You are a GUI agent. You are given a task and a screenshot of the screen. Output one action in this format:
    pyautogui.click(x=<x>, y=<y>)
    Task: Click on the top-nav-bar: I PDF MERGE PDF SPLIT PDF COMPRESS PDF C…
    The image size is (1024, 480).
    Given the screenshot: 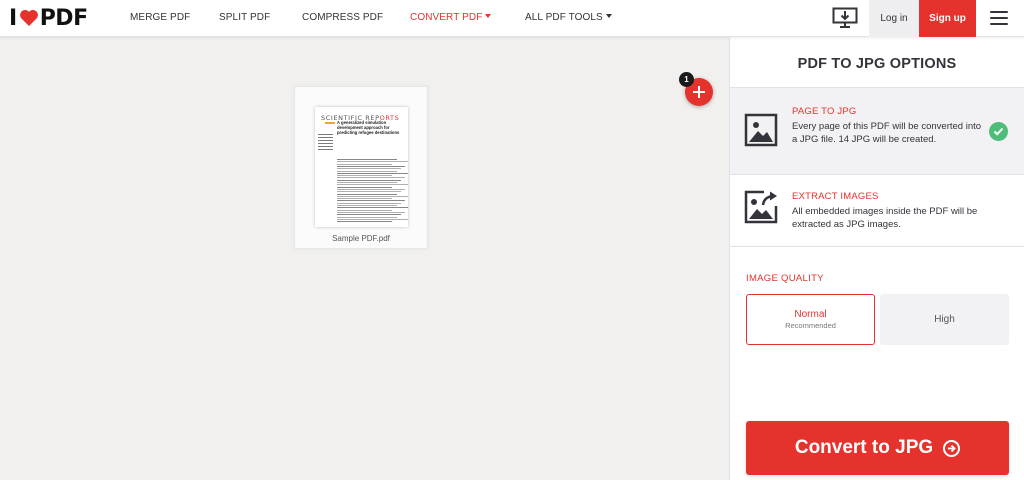 What is the action you would take?
    pyautogui.click(x=512, y=18)
    